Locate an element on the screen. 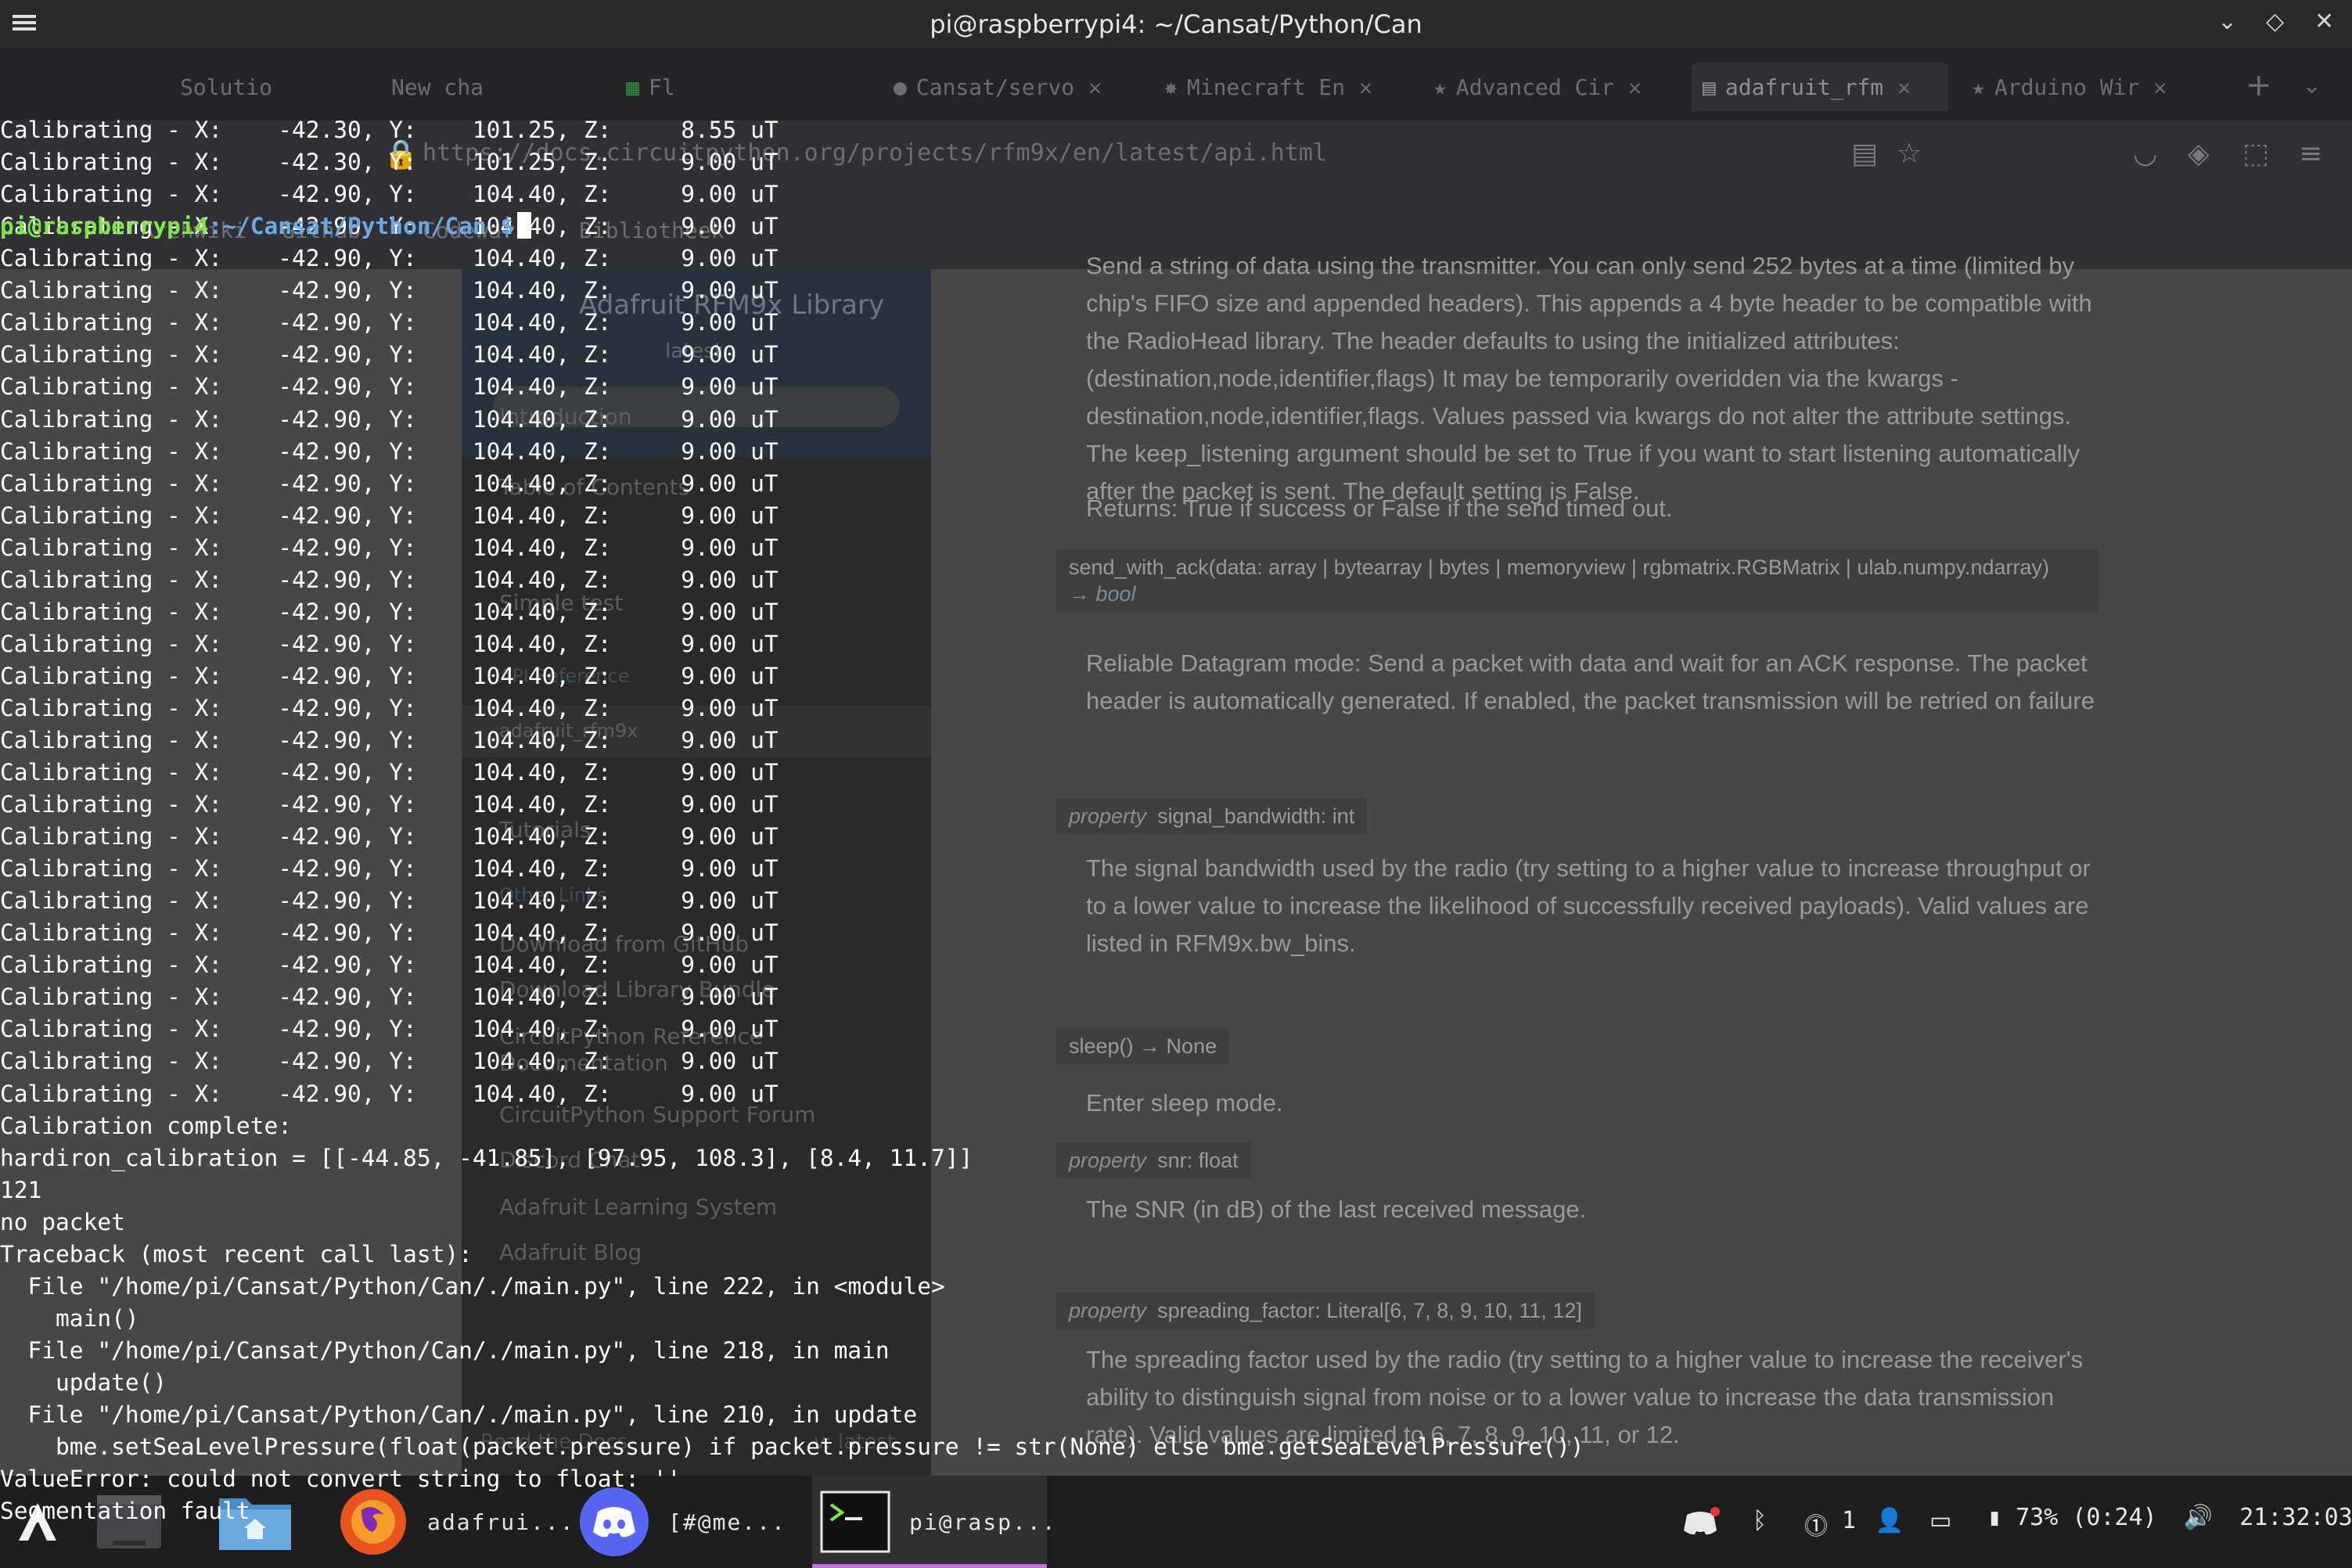 The image size is (2352, 1568). maximize-icon: ◇ is located at coordinates (2275, 21).